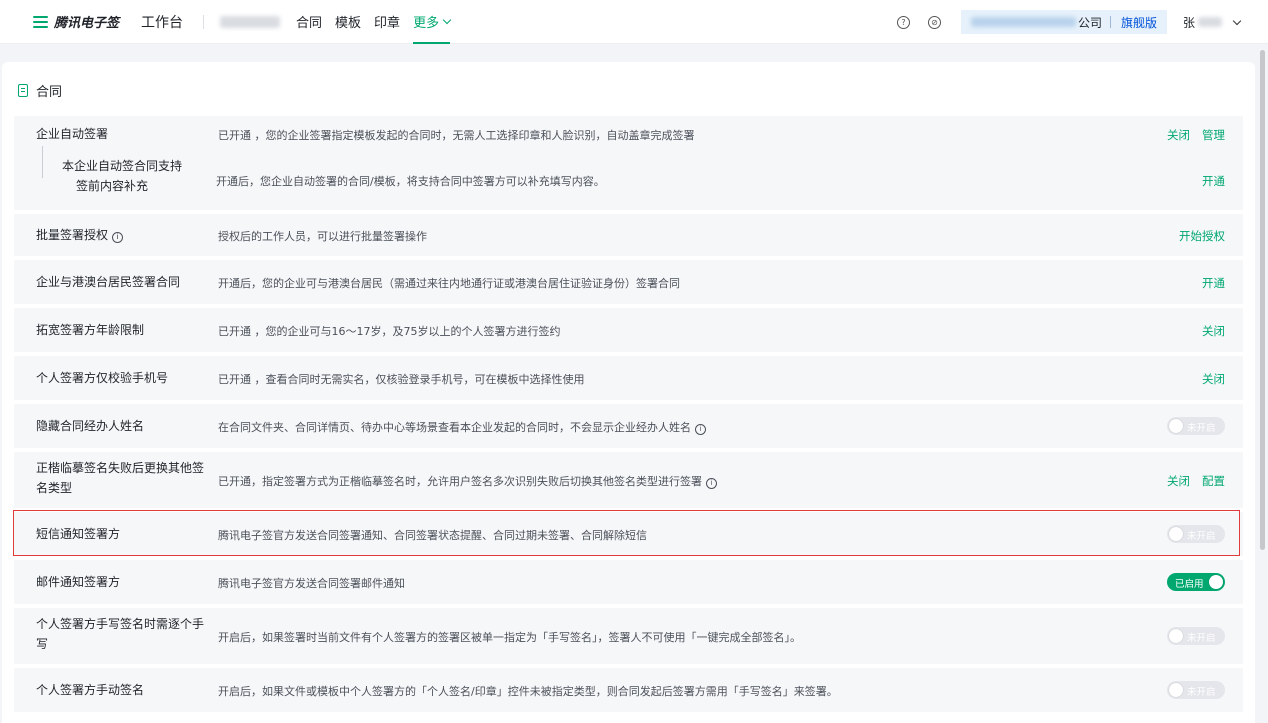 Image resolution: width=1268 pixels, height=723 pixels. I want to click on start-authorize-link: 开始授权, so click(1202, 236).